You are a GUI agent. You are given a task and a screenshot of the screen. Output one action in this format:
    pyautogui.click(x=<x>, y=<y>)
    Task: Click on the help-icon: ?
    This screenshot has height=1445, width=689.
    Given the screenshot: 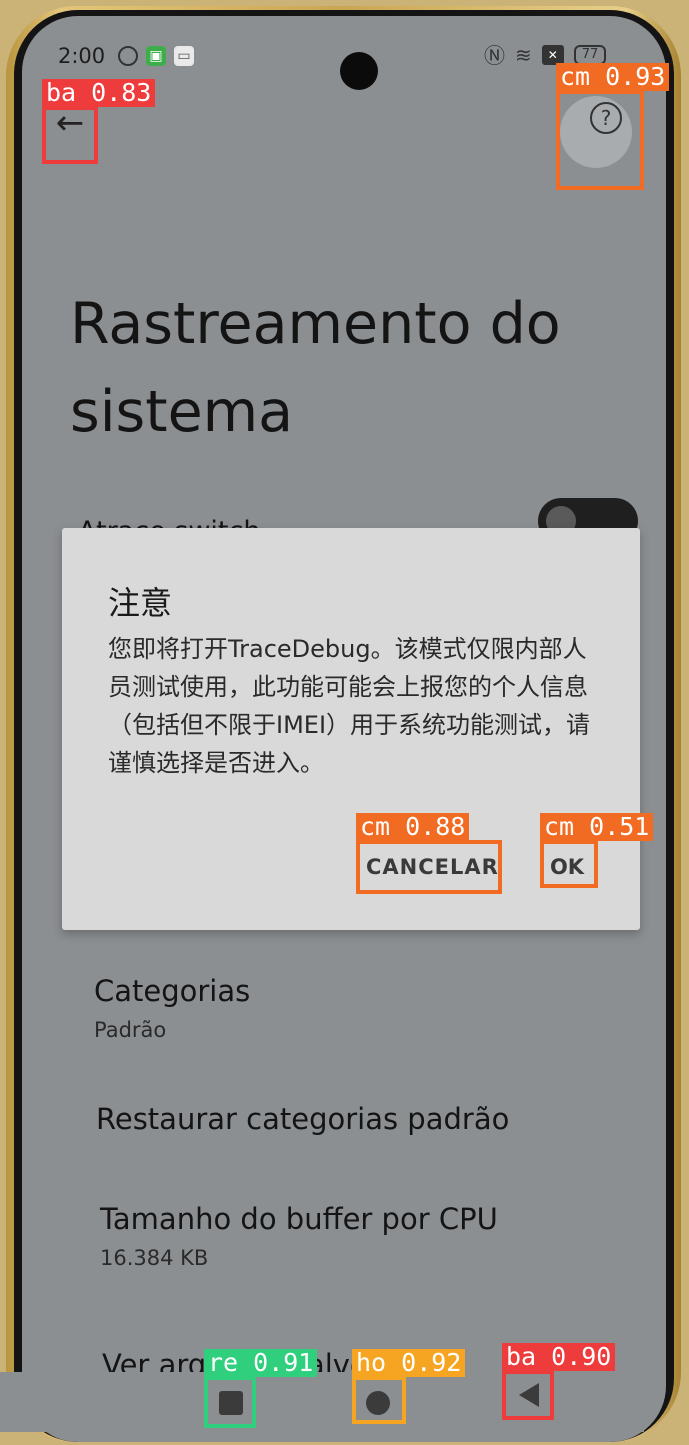 What is the action you would take?
    pyautogui.click(x=606, y=118)
    